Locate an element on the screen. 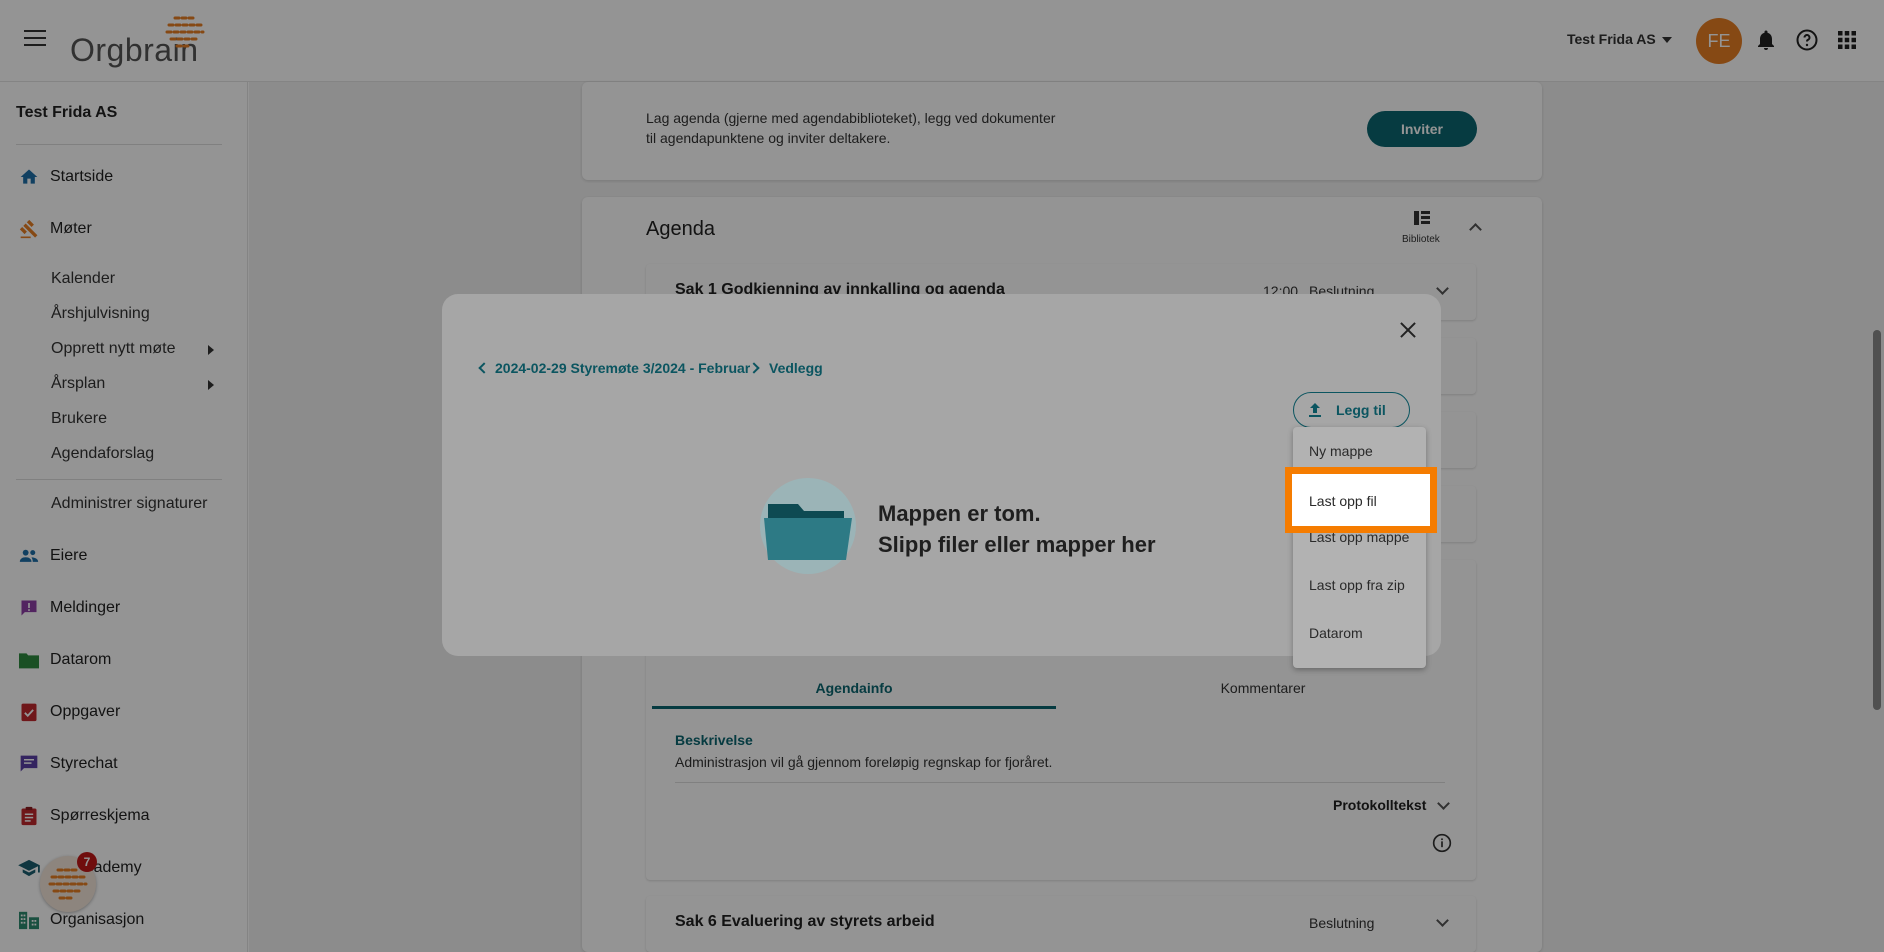 The width and height of the screenshot is (1884, 952). breadcrumb-meeting: 2024-02-29 Styremøte 3/2024 - Februar is located at coordinates (622, 368).